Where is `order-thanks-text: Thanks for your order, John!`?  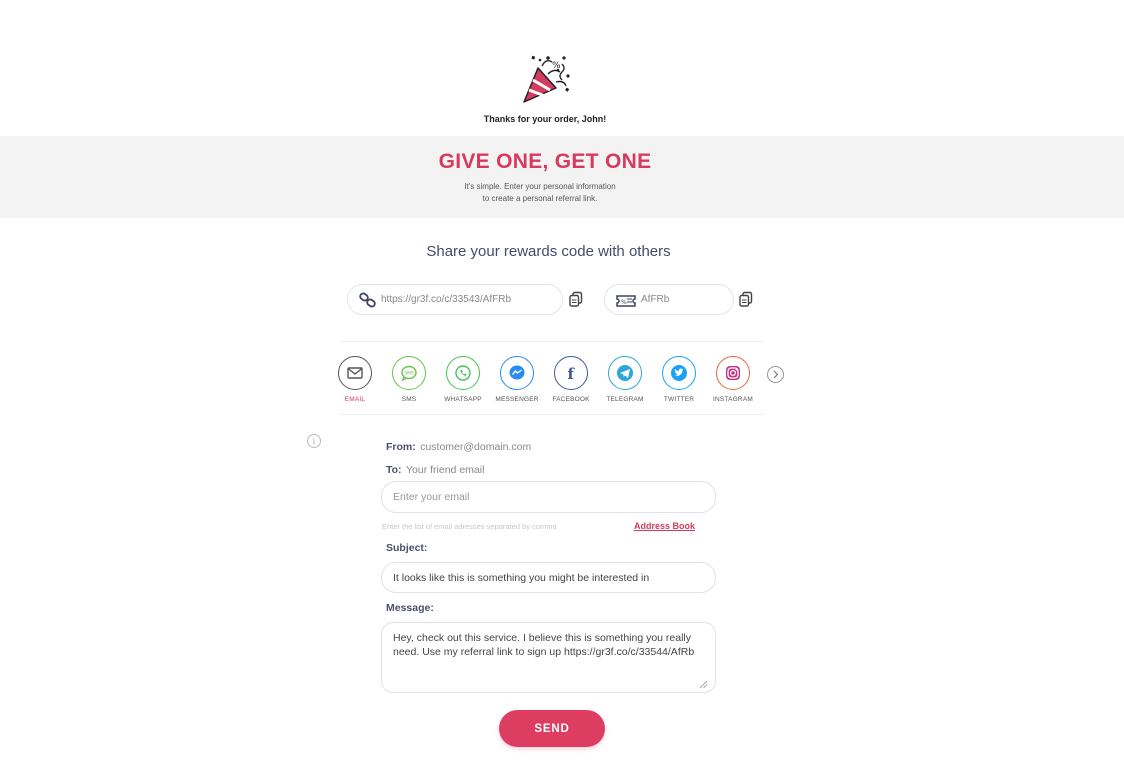 order-thanks-text: Thanks for your order, John! is located at coordinates (545, 119).